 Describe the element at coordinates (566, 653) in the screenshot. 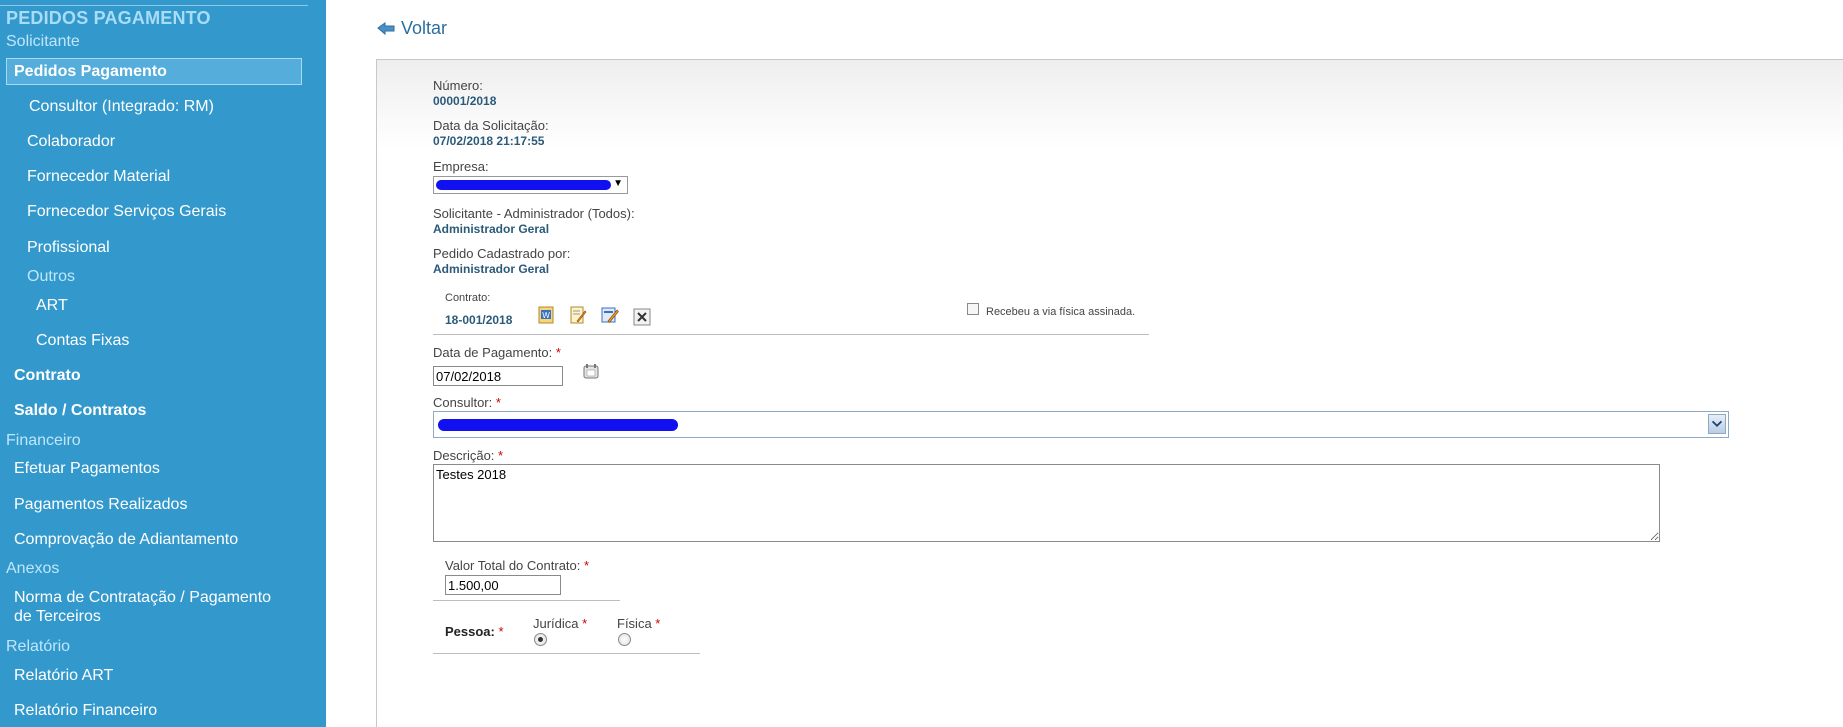

I see `pessoa-divider` at that location.